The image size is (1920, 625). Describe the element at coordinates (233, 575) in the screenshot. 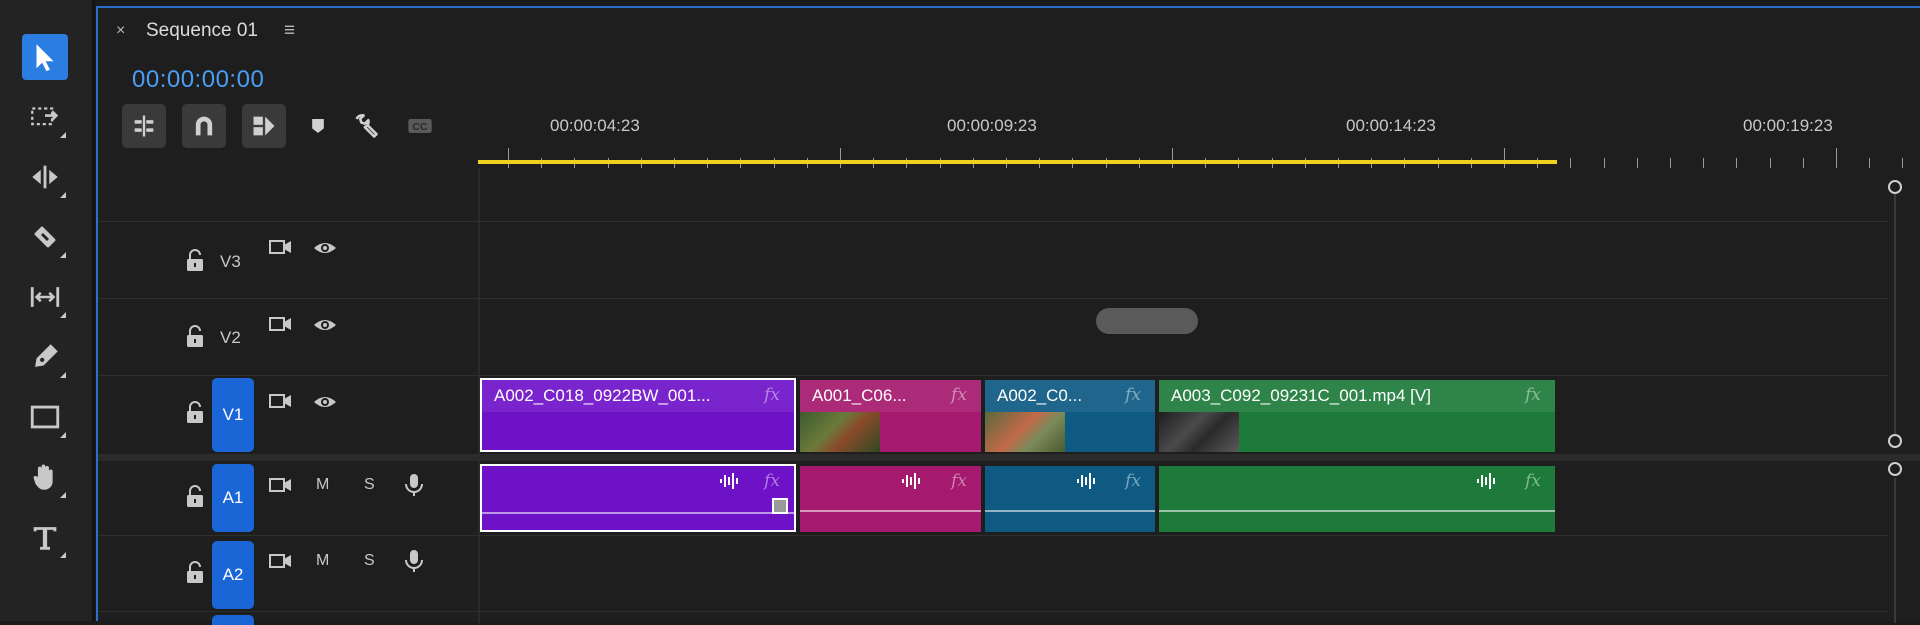

I see `track-name-a2: A2` at that location.